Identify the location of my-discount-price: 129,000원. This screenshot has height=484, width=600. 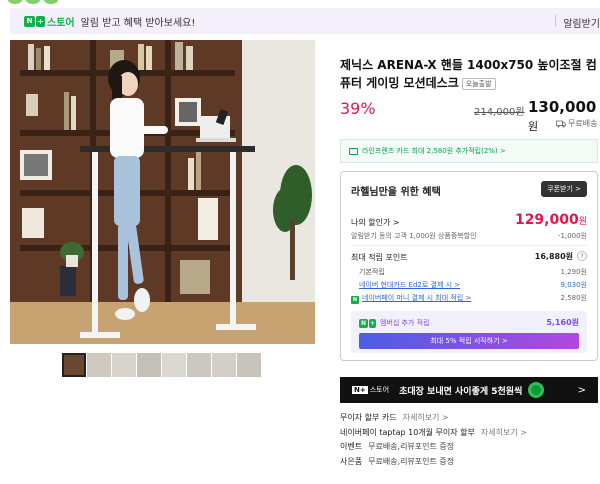
(551, 220).